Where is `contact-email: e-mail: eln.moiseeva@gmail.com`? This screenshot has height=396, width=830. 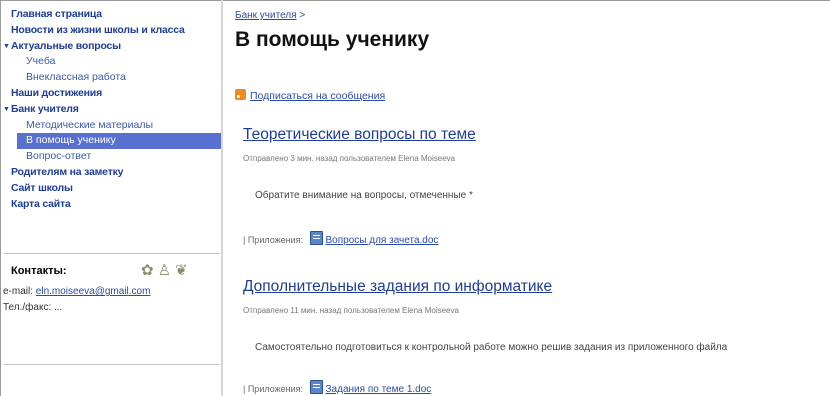 contact-email: e-mail: eln.moiseeva@gmail.com is located at coordinates (76, 291).